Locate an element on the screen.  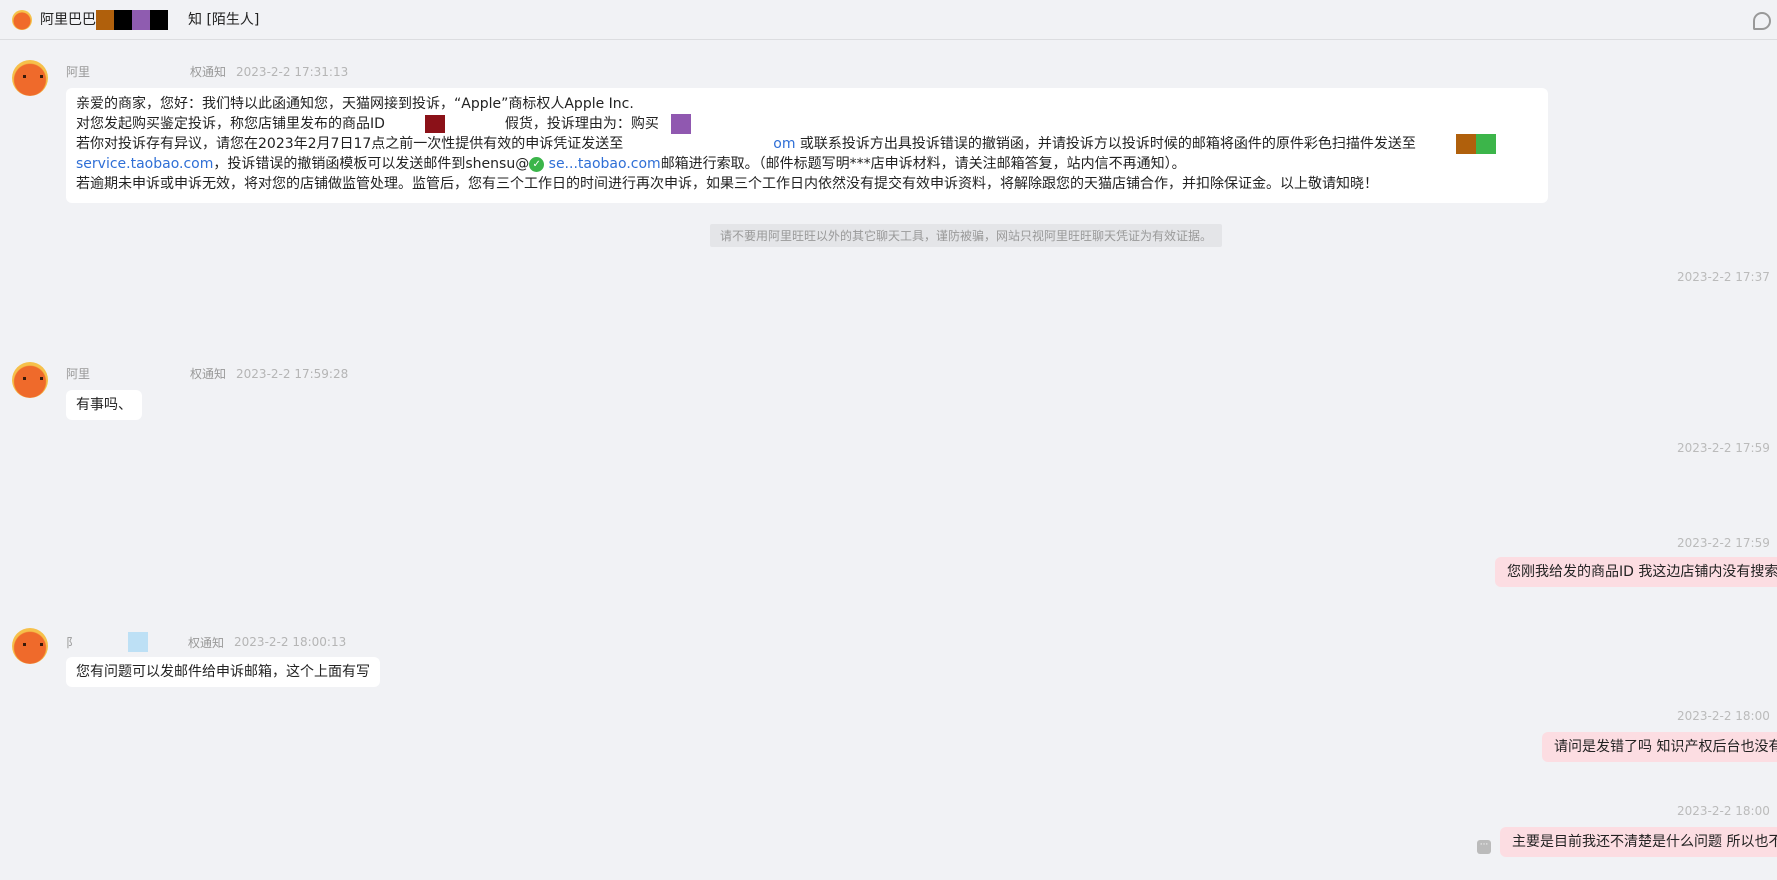
message-time: 2023-2-2 17:59:28 is located at coordinates (292, 373).